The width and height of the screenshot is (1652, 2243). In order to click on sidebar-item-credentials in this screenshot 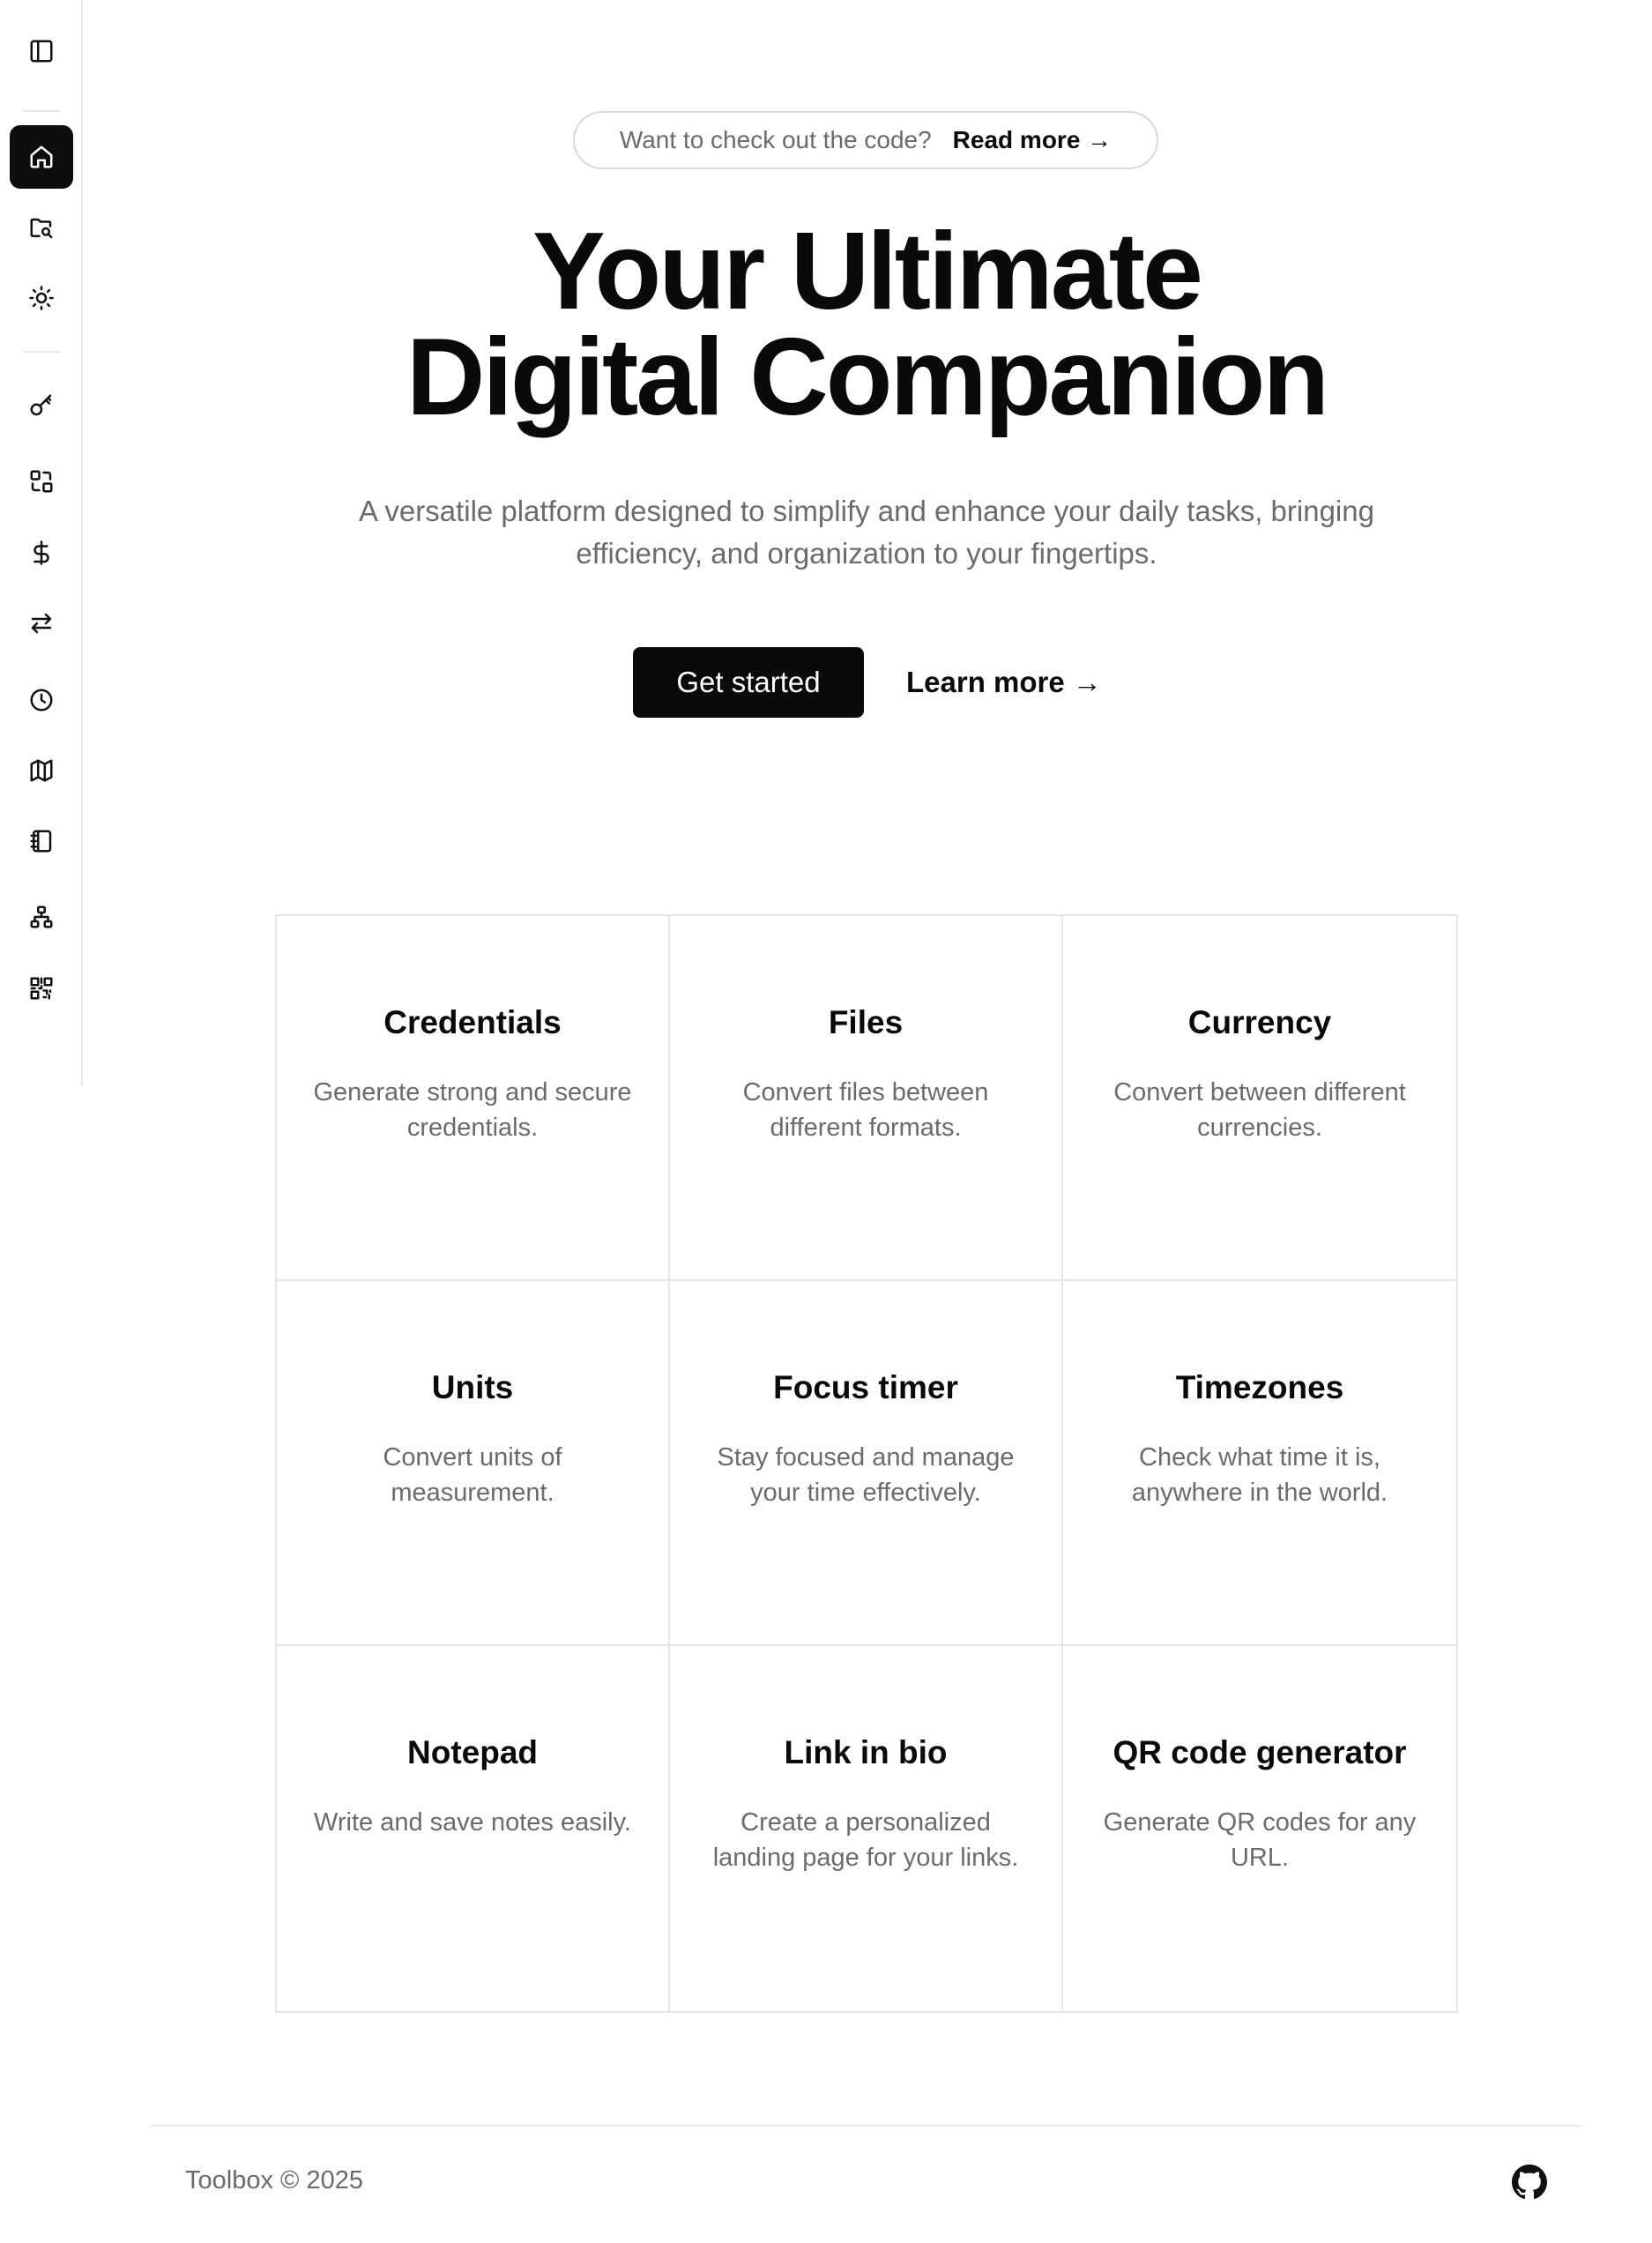, I will do `click(41, 405)`.